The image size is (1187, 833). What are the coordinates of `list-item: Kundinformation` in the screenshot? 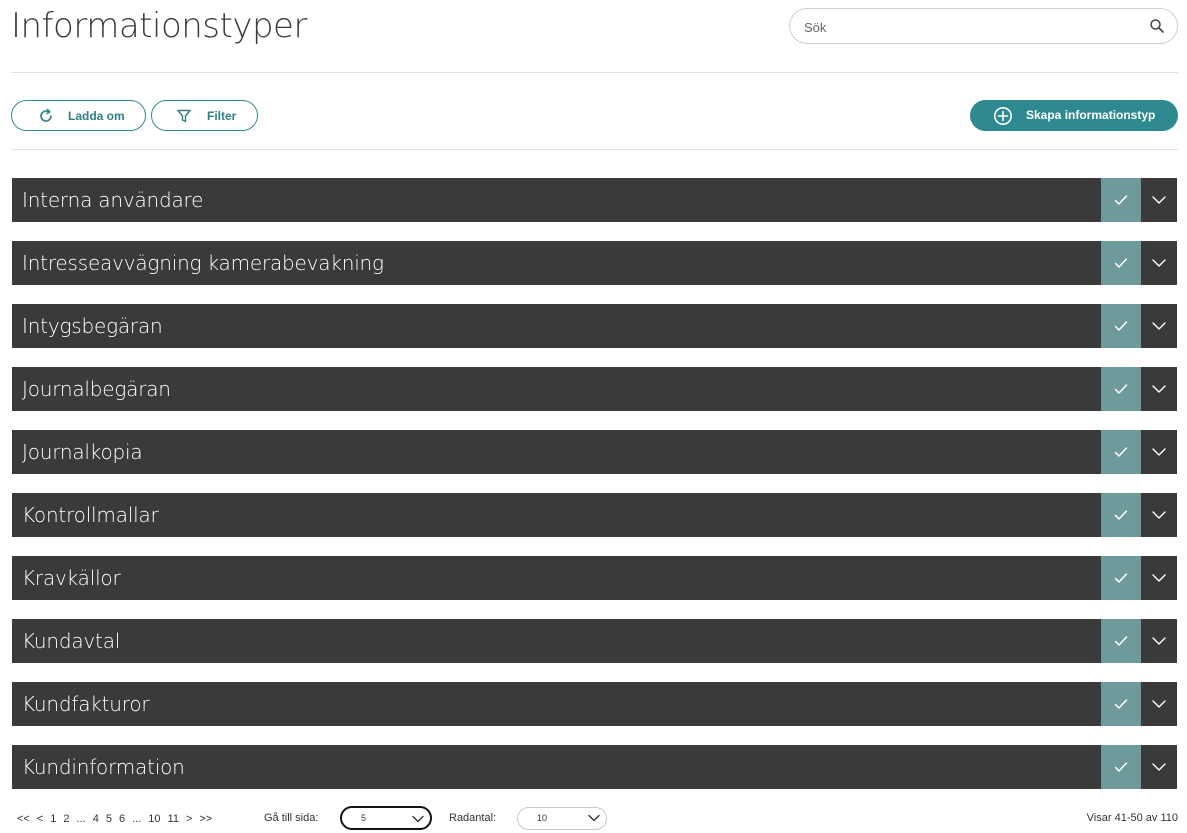 It's located at (594, 767).